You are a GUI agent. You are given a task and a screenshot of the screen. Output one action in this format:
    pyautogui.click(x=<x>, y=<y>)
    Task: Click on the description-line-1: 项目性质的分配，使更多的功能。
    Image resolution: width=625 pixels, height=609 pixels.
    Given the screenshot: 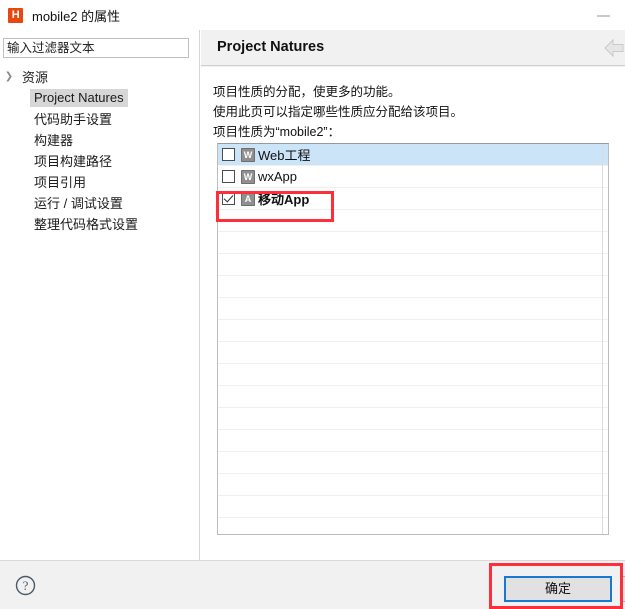 What is the action you would take?
    pyautogui.click(x=307, y=92)
    